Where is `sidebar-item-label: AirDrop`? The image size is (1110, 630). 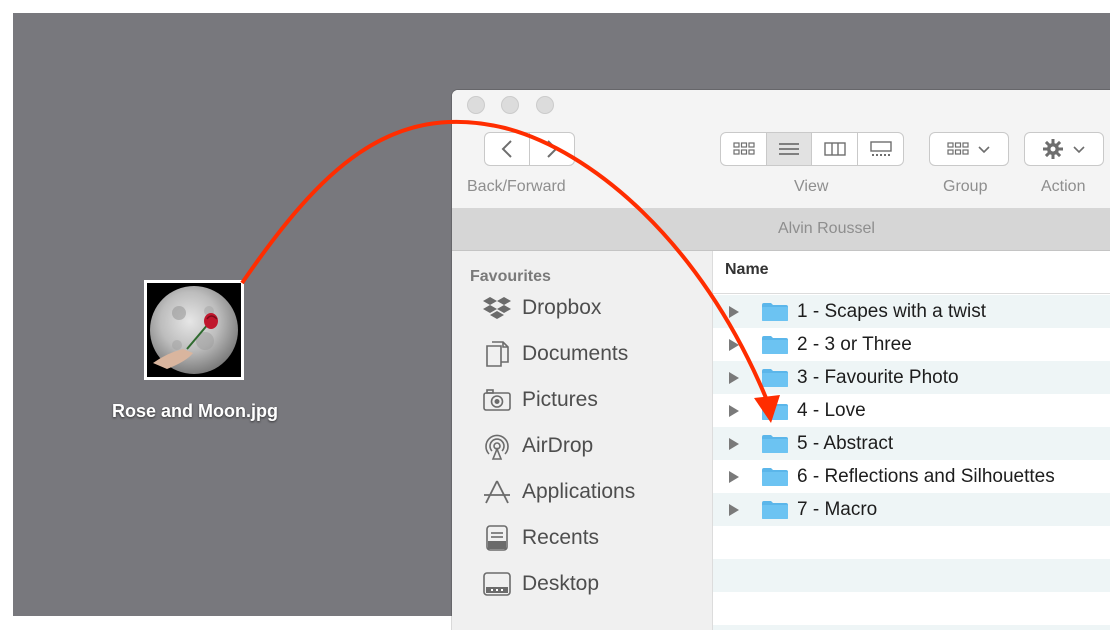 sidebar-item-label: AirDrop is located at coordinates (558, 445).